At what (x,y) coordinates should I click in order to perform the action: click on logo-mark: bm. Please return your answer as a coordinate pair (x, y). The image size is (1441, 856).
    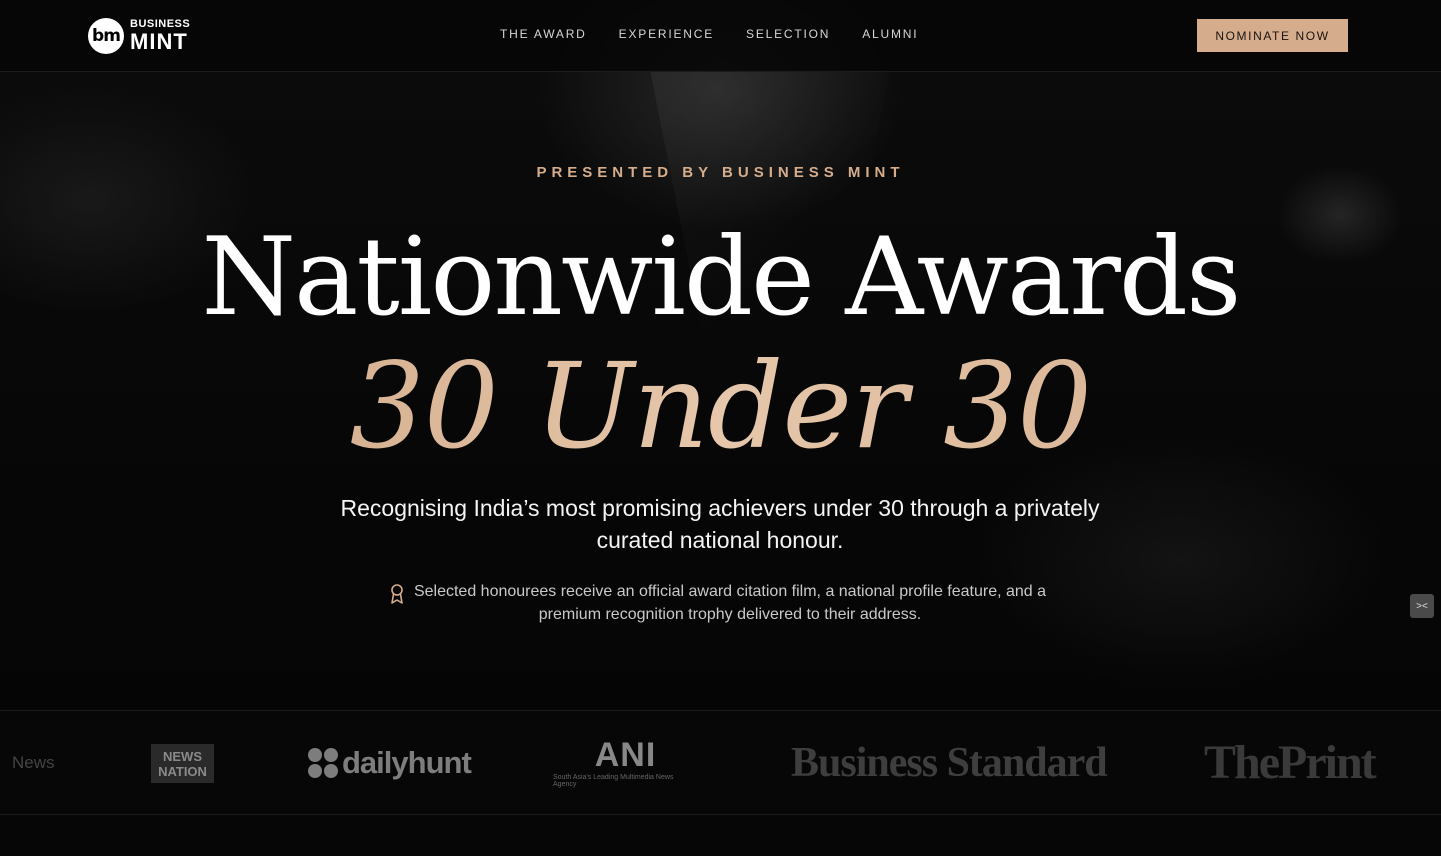
    Looking at the image, I should click on (106, 36).